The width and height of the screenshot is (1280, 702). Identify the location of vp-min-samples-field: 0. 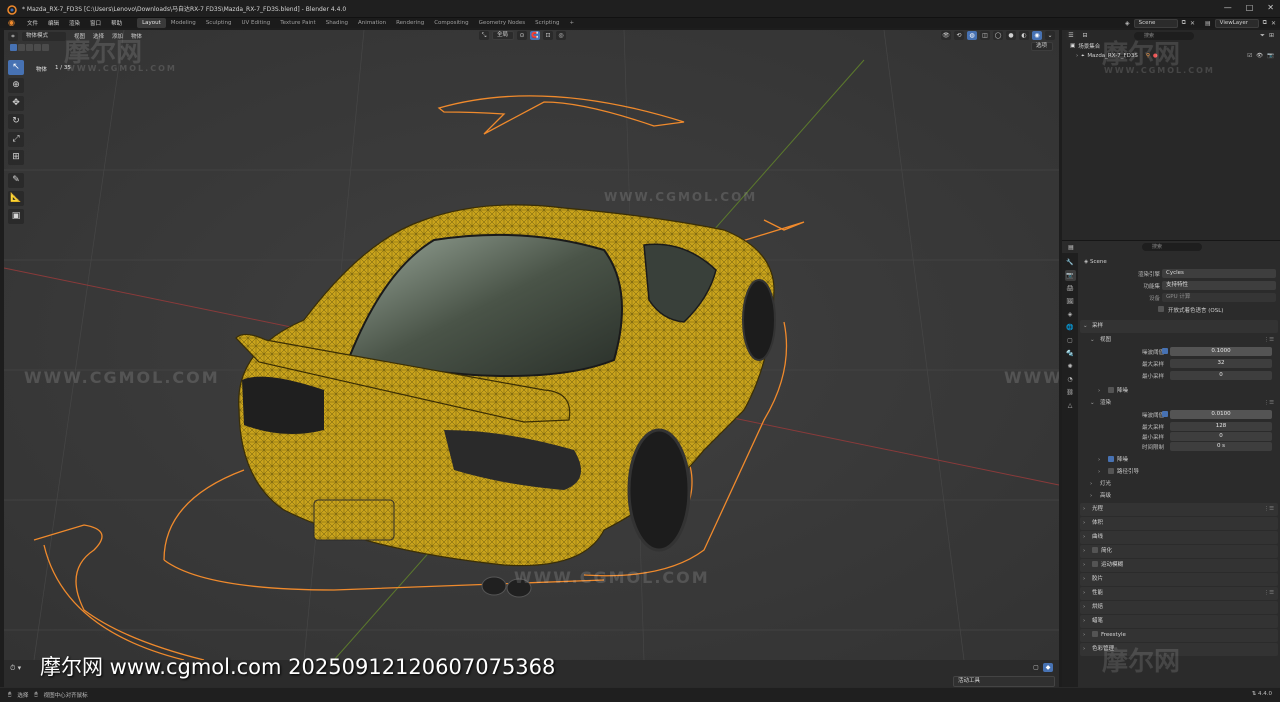
(1221, 375).